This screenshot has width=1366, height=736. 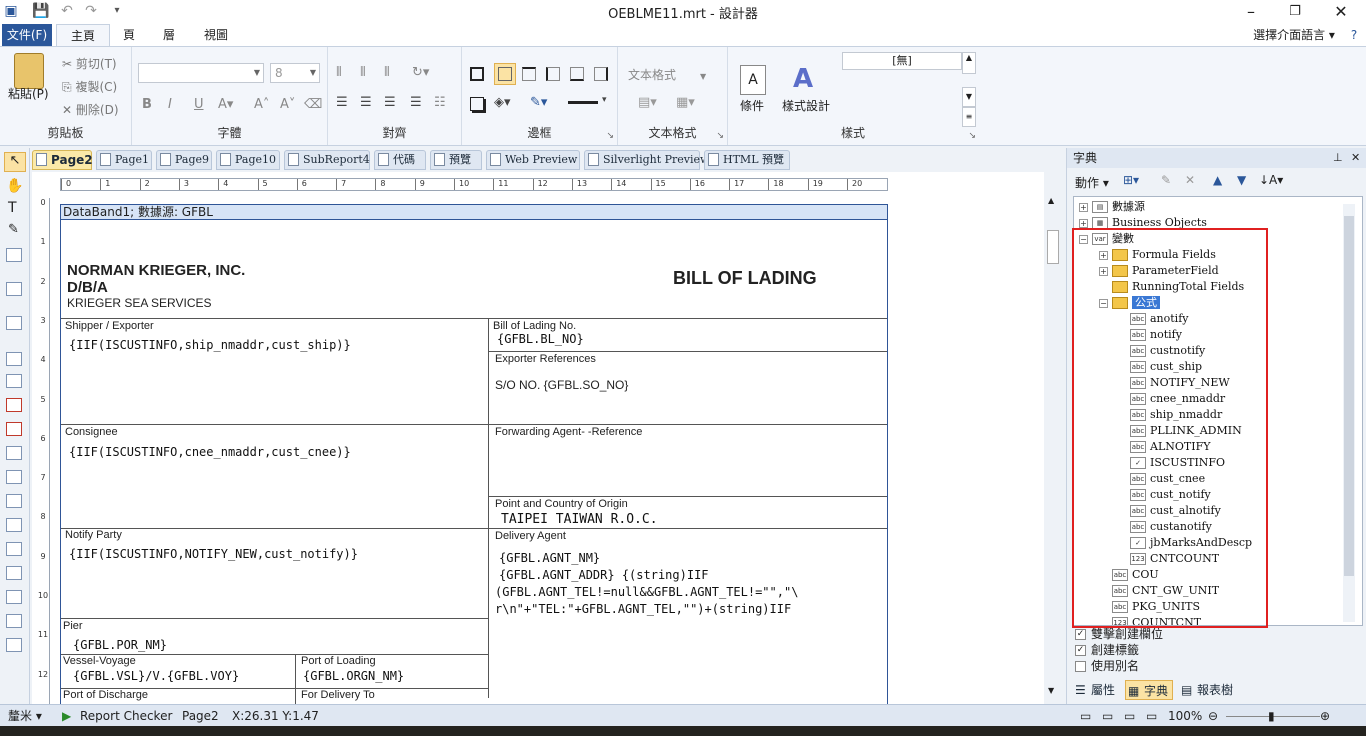 What do you see at coordinates (1118, 634) in the screenshot?
I see `option-checkbox: ✓ 雙擊創建欄位` at bounding box center [1118, 634].